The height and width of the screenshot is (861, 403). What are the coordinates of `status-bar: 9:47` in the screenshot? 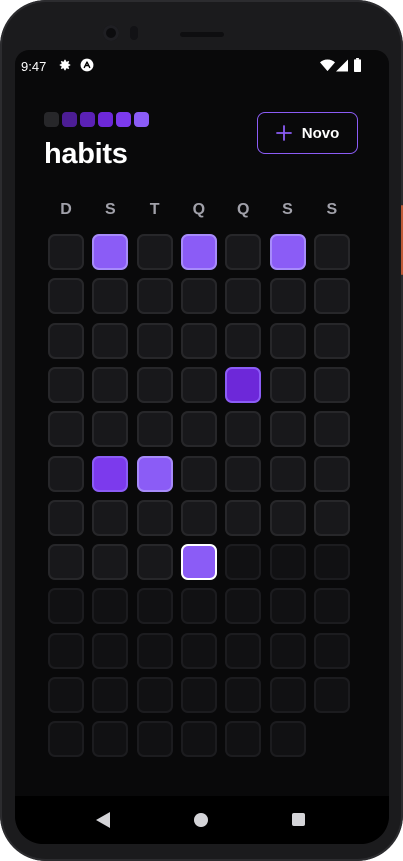 It's located at (202, 67).